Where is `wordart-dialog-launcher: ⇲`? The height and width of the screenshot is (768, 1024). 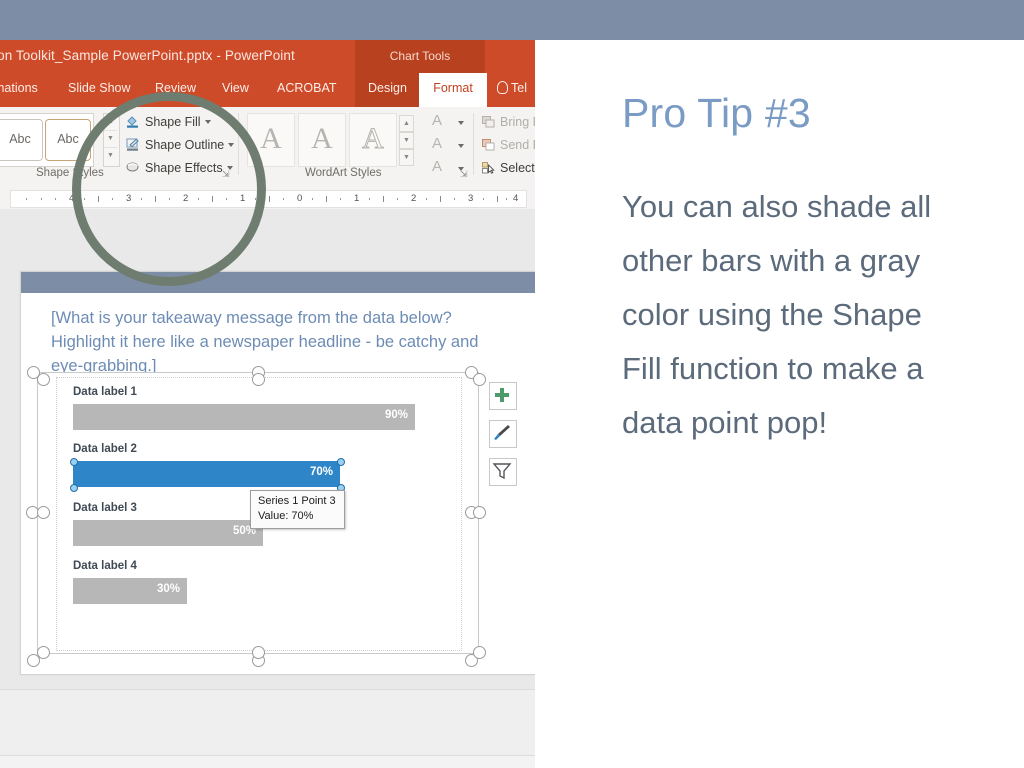 wordart-dialog-launcher: ⇲ is located at coordinates (465, 174).